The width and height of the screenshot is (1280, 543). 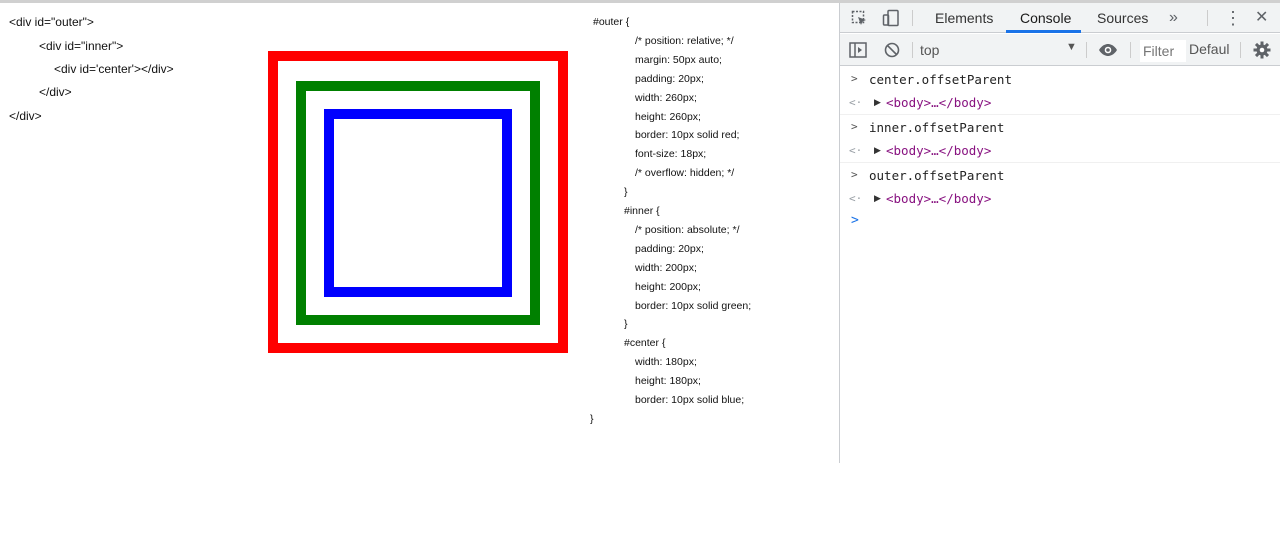 I want to click on css-source-line: height: 180px;, so click(x=668, y=381).